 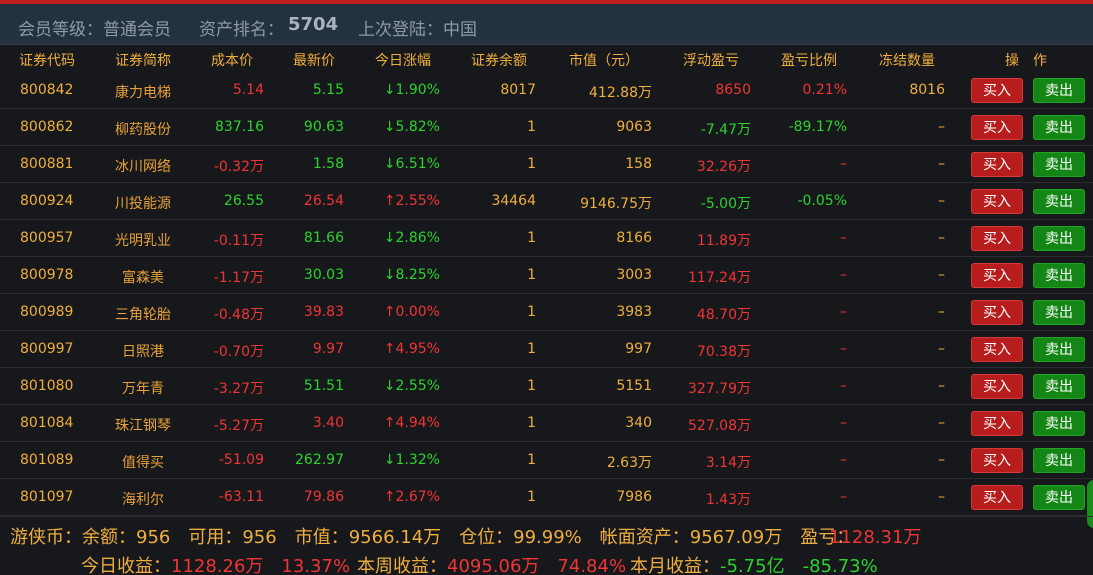 What do you see at coordinates (907, 61) in the screenshot?
I see `col-frozen: 冻结数量` at bounding box center [907, 61].